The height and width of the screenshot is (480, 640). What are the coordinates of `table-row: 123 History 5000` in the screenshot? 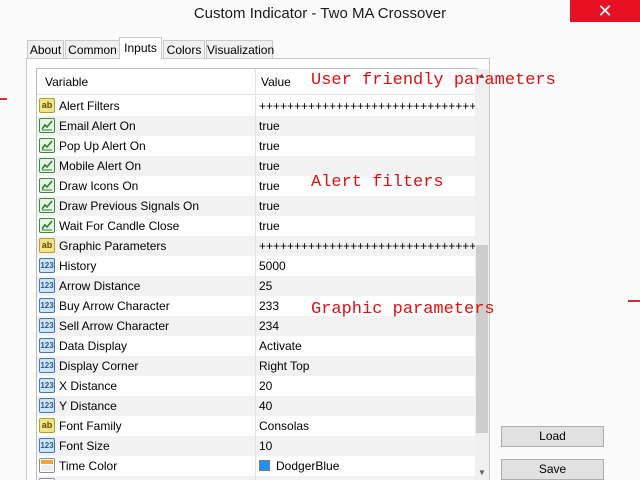 It's located at (257, 266).